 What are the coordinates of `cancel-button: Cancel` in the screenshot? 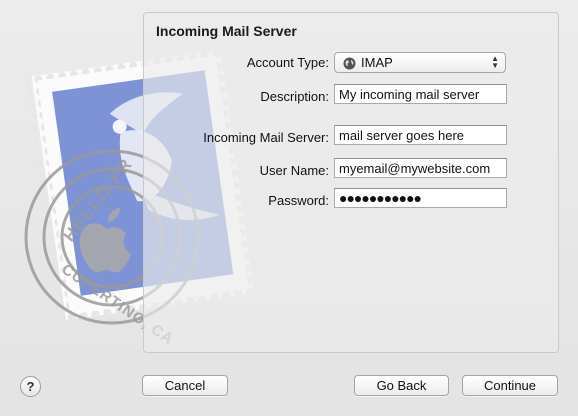 It's located at (185, 385).